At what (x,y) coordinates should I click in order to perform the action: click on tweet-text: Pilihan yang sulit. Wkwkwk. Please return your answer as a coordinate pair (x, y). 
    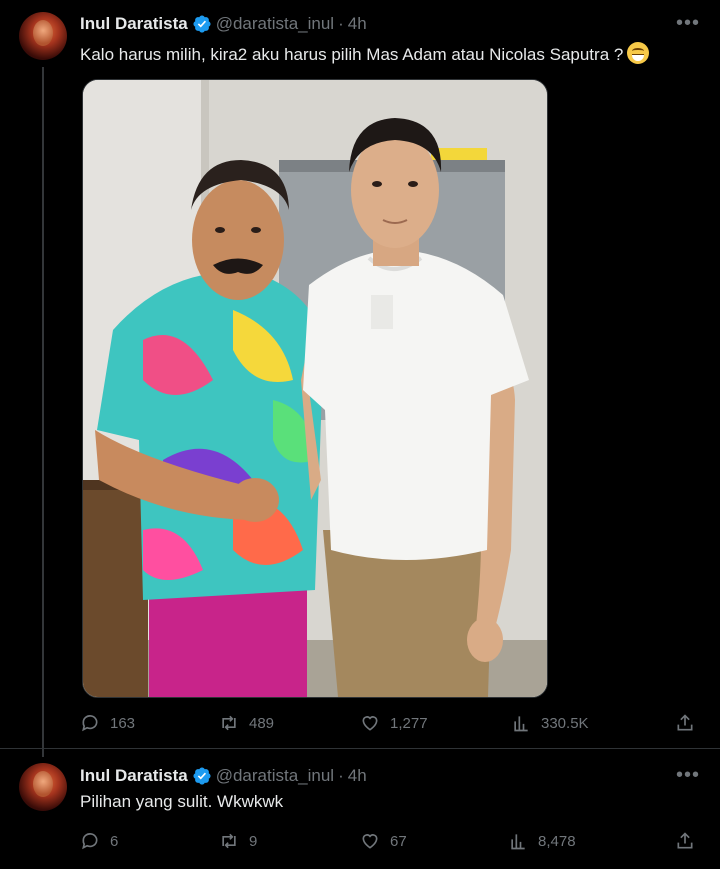
    Looking at the image, I should click on (182, 801).